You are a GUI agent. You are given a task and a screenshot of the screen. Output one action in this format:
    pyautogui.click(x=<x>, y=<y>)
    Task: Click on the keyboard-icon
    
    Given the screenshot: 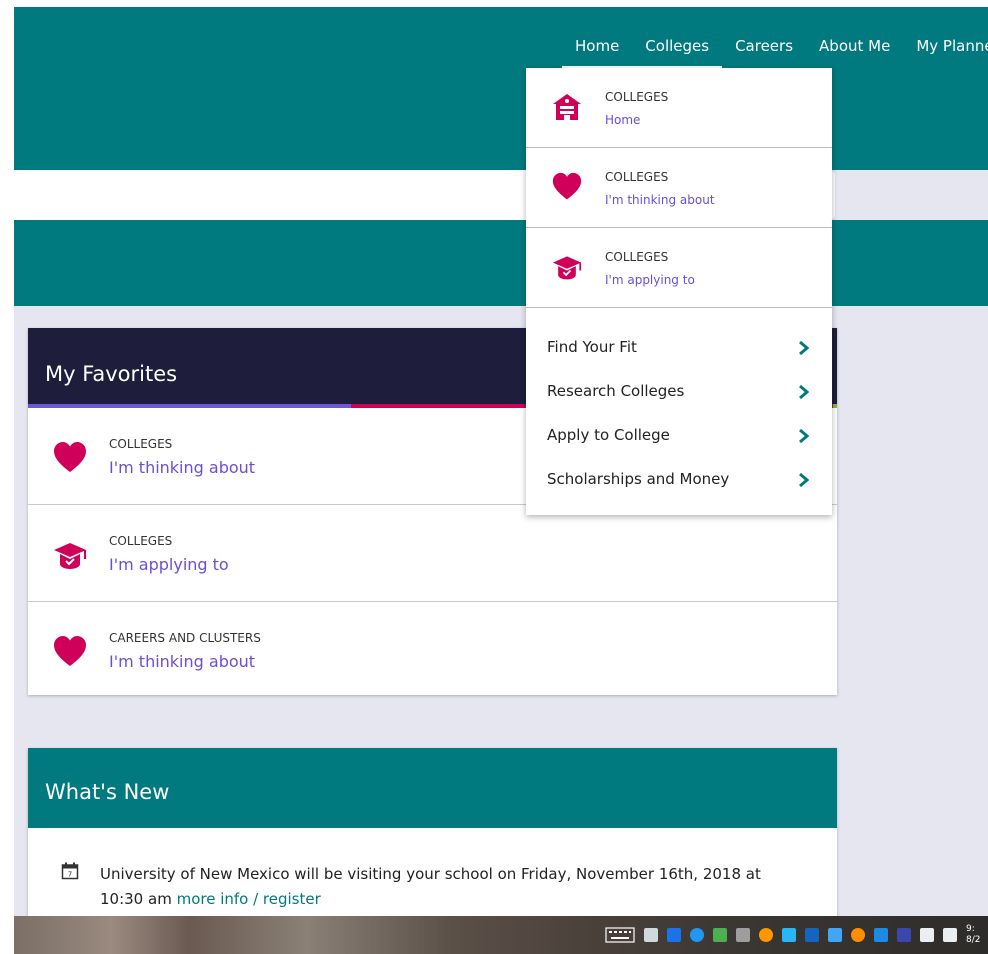 What is the action you would take?
    pyautogui.click(x=620, y=935)
    